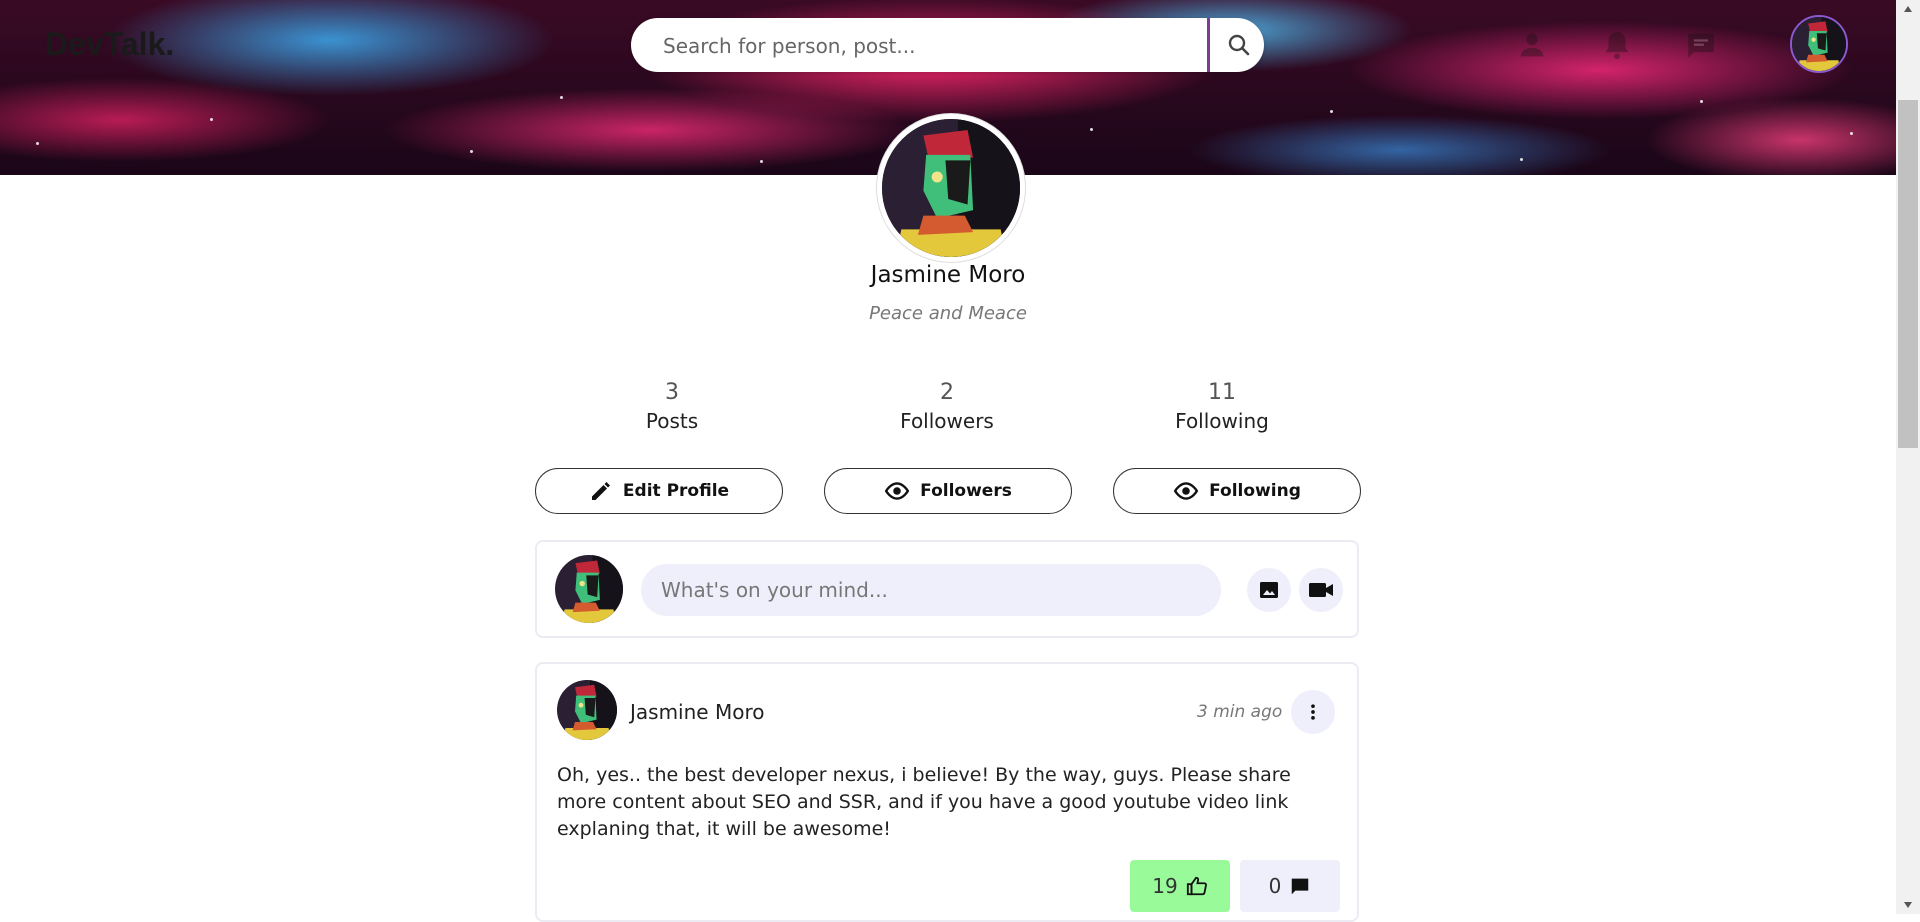 This screenshot has width=1920, height=922. What do you see at coordinates (1701, 45) in the screenshot?
I see `chat-icon` at bounding box center [1701, 45].